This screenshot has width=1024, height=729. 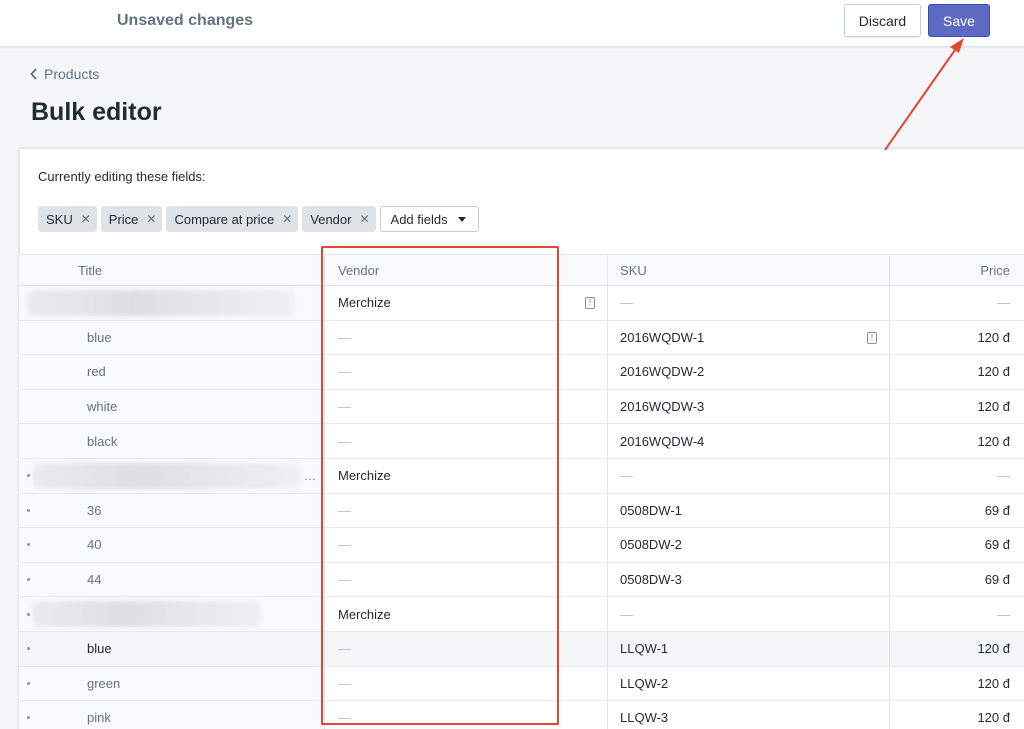 I want to click on breadcrumb: Products, so click(x=64, y=74).